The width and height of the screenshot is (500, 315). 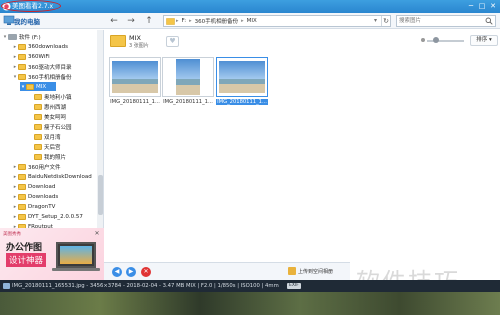 I want to click on tree-item-label: 我的照片, so click(x=55, y=157).